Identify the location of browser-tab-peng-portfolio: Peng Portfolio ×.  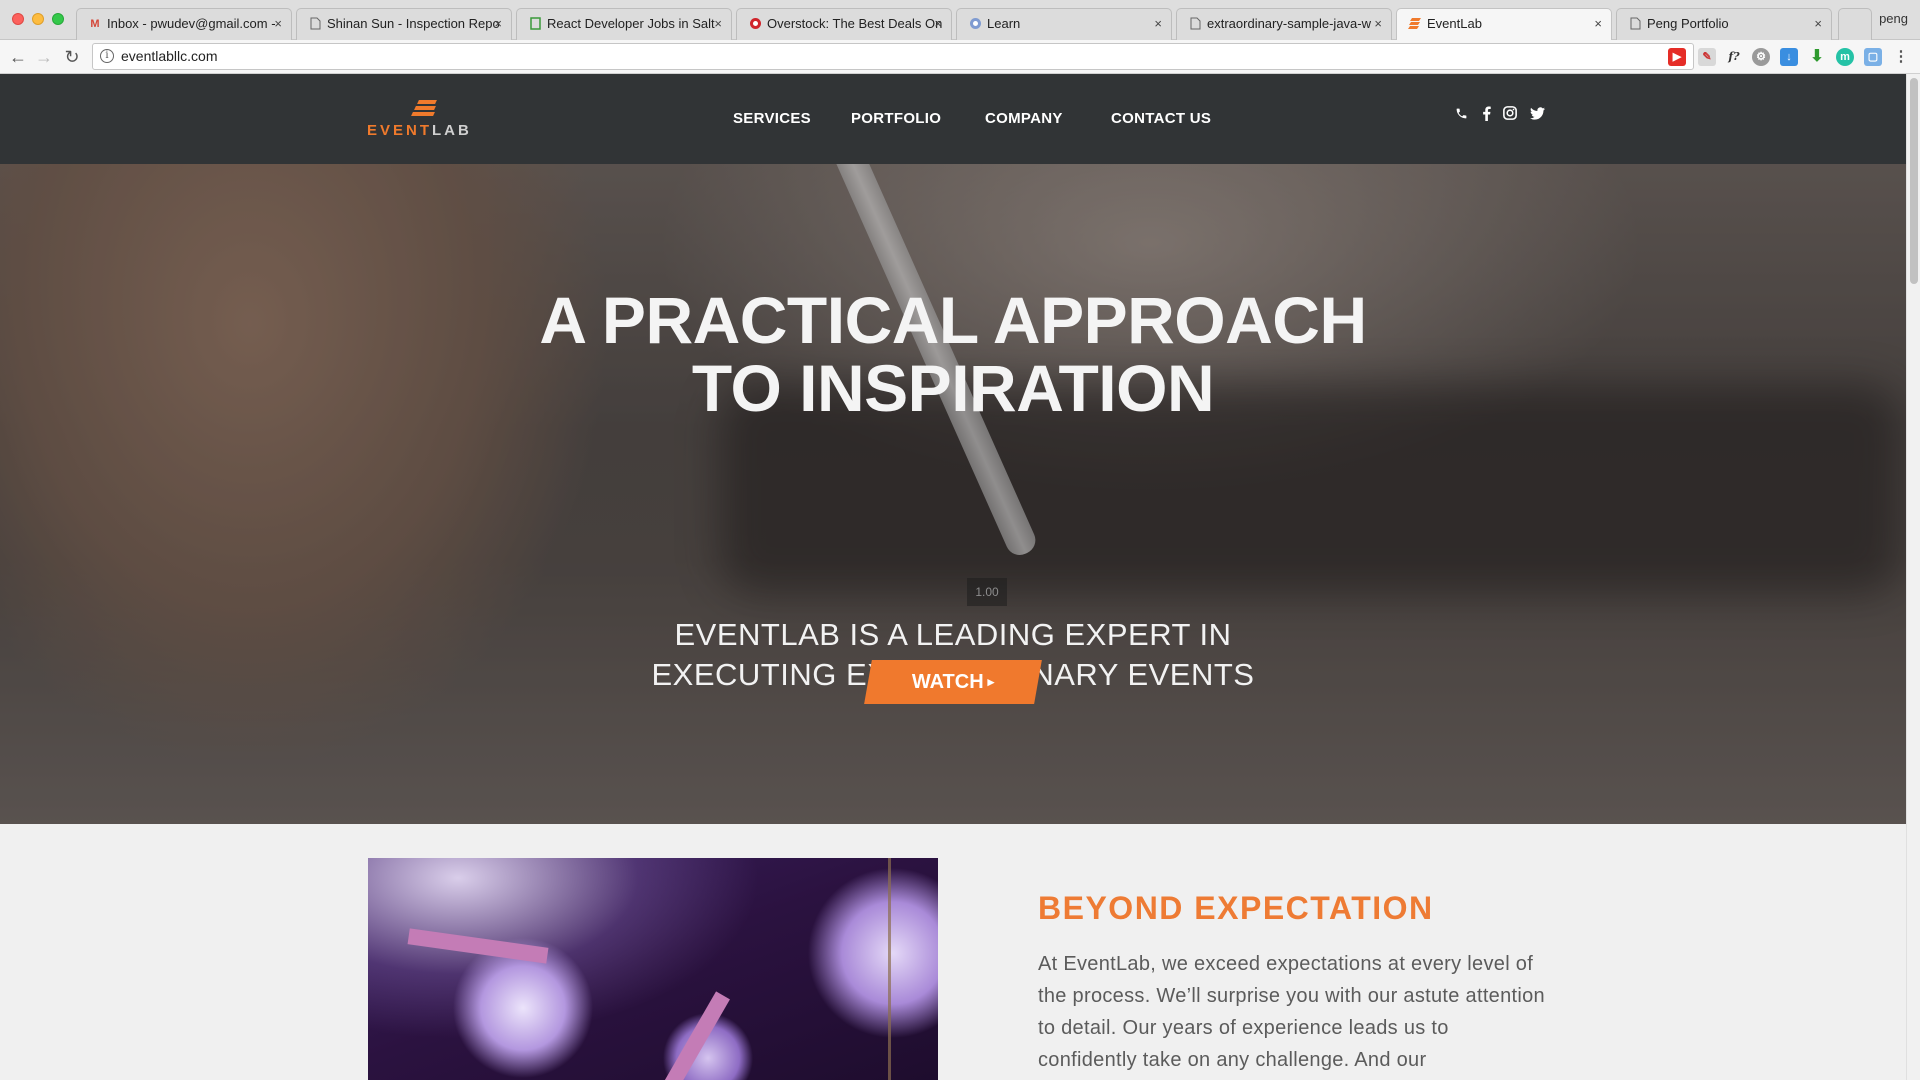
(1724, 24).